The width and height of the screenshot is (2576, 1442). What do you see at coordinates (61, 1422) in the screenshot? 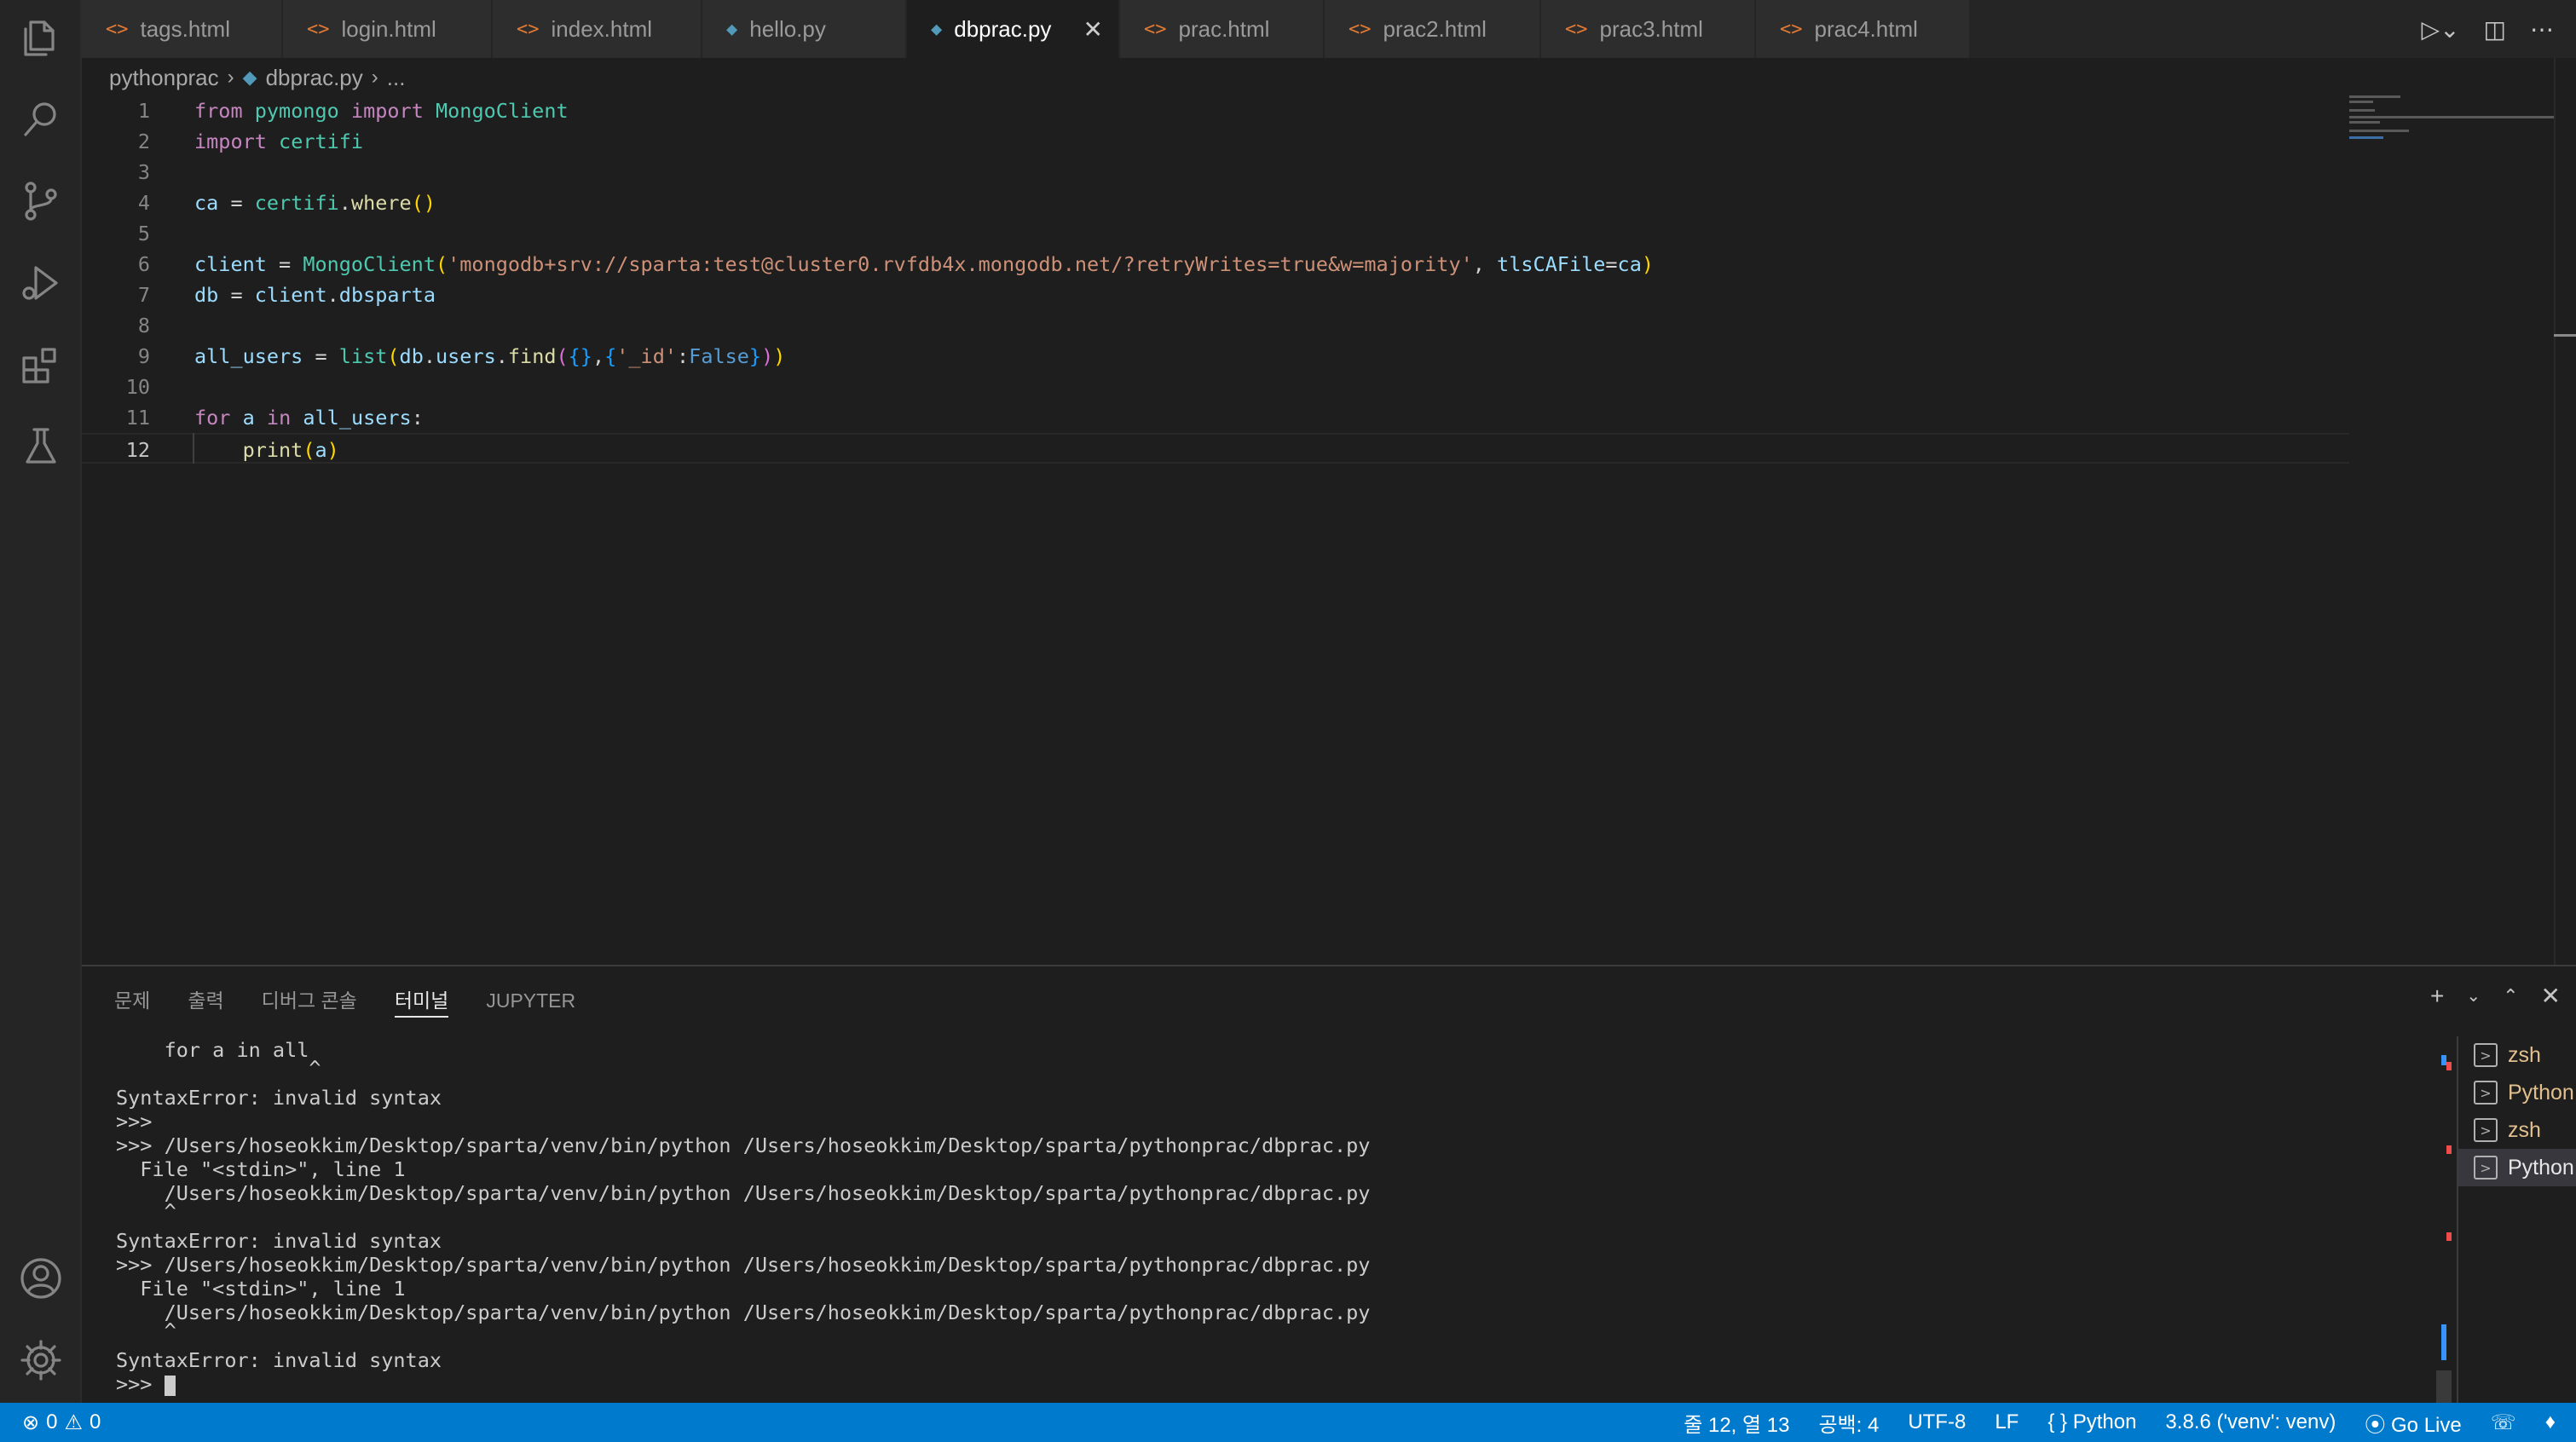
I see `problems-status: ⊗ 0 ⚠ 0` at bounding box center [61, 1422].